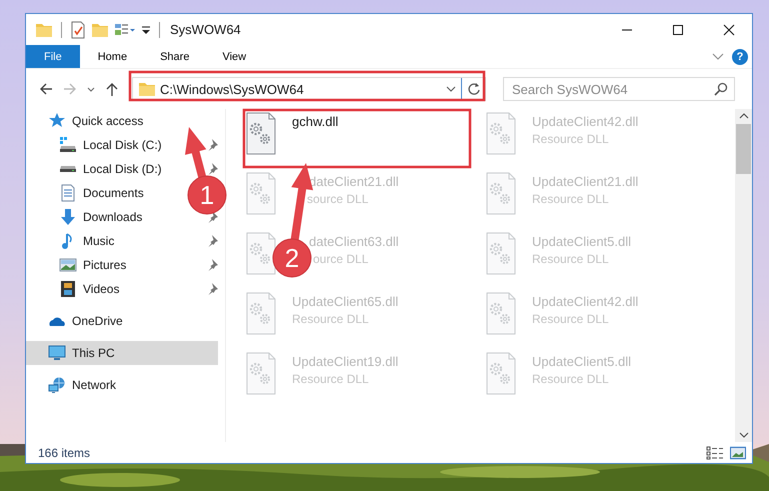 The image size is (769, 491). Describe the element at coordinates (338, 199) in the screenshot. I see `file-type: source DLL` at that location.